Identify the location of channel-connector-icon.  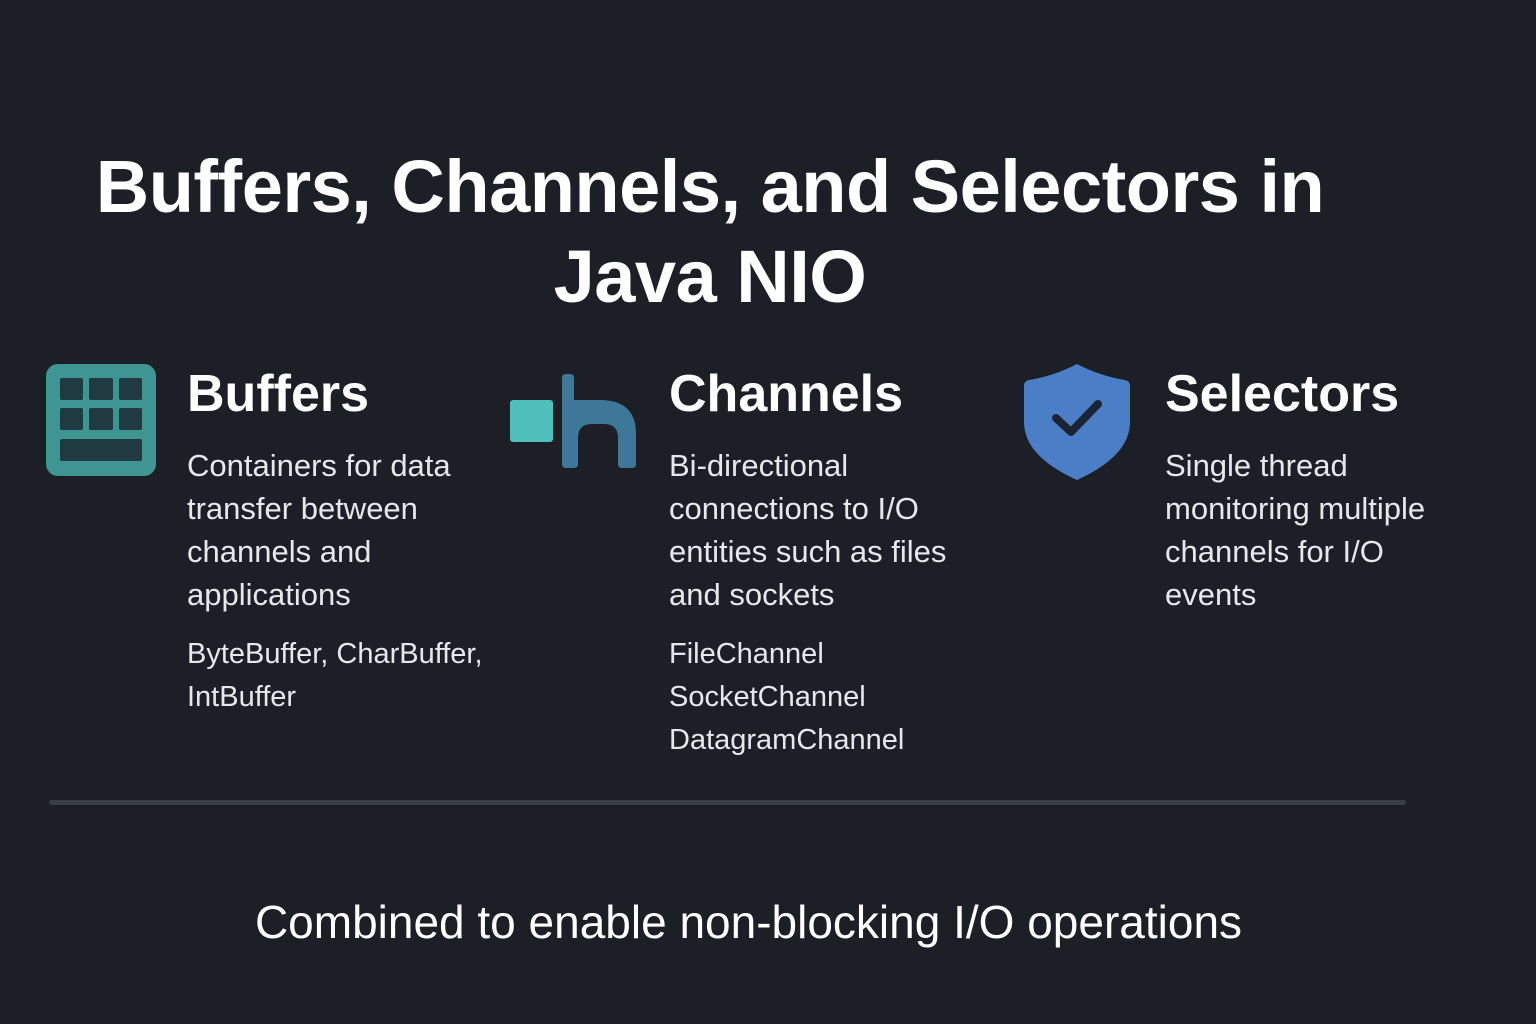
(573, 424).